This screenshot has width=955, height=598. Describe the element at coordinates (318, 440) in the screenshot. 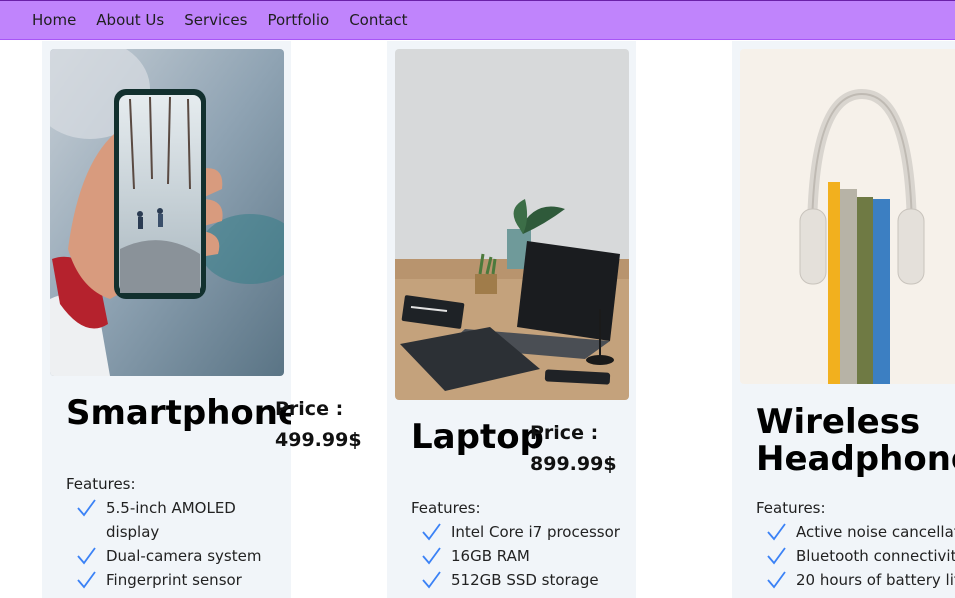

I see `price-value: 499.99$` at that location.